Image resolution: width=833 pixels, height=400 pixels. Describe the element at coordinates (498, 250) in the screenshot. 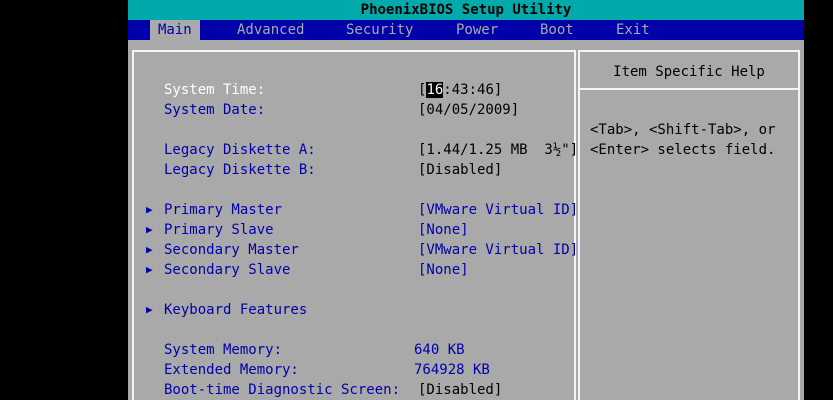

I see `secondary-master-value: [VMware Virtual ID]` at that location.